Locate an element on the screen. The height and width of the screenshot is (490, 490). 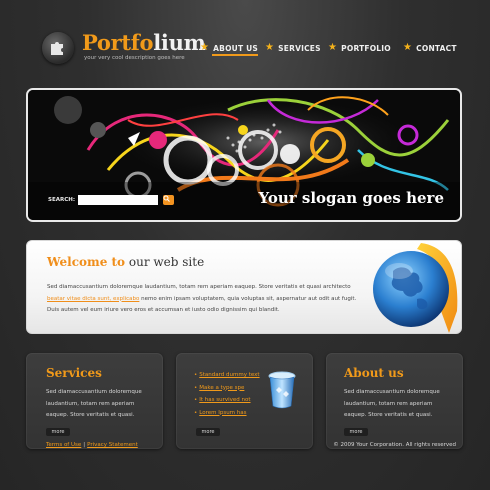
list-item-label: It has survived not is located at coordinates (225, 400).